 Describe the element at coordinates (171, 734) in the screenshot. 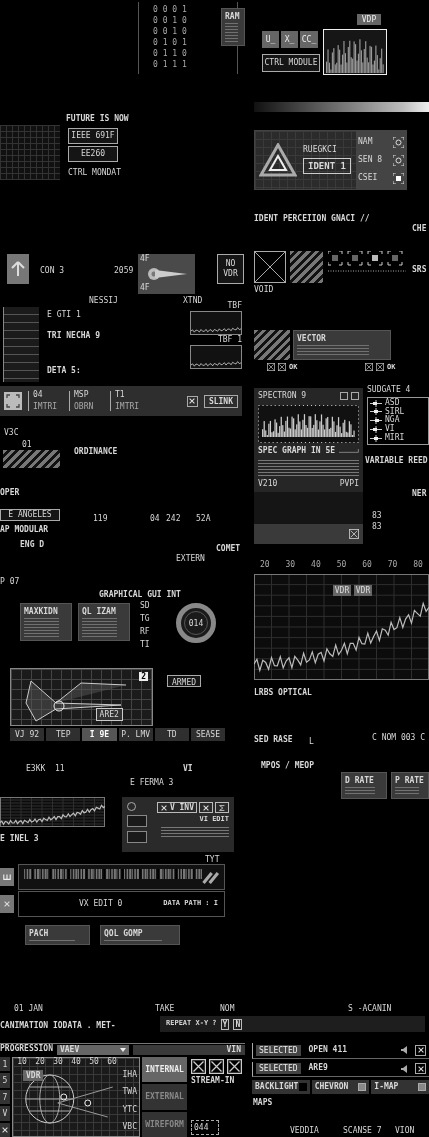

I see `tab: TD` at that location.